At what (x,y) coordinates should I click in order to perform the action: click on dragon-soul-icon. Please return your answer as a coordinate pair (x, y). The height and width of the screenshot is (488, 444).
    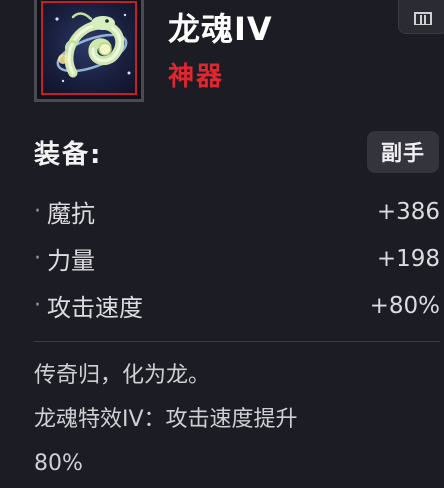
    Looking at the image, I should click on (89, 48).